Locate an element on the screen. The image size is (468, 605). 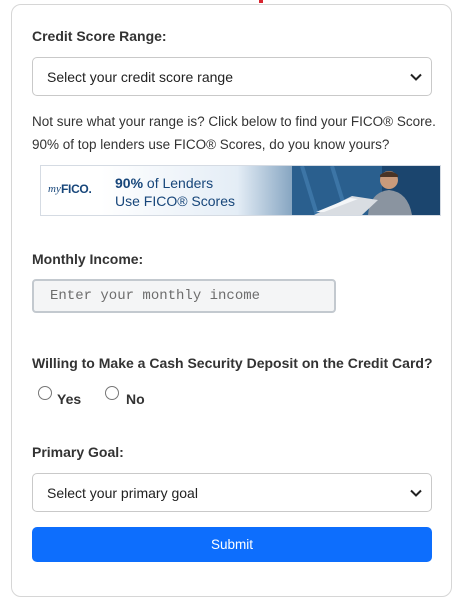
submit-button: Submit is located at coordinates (232, 544).